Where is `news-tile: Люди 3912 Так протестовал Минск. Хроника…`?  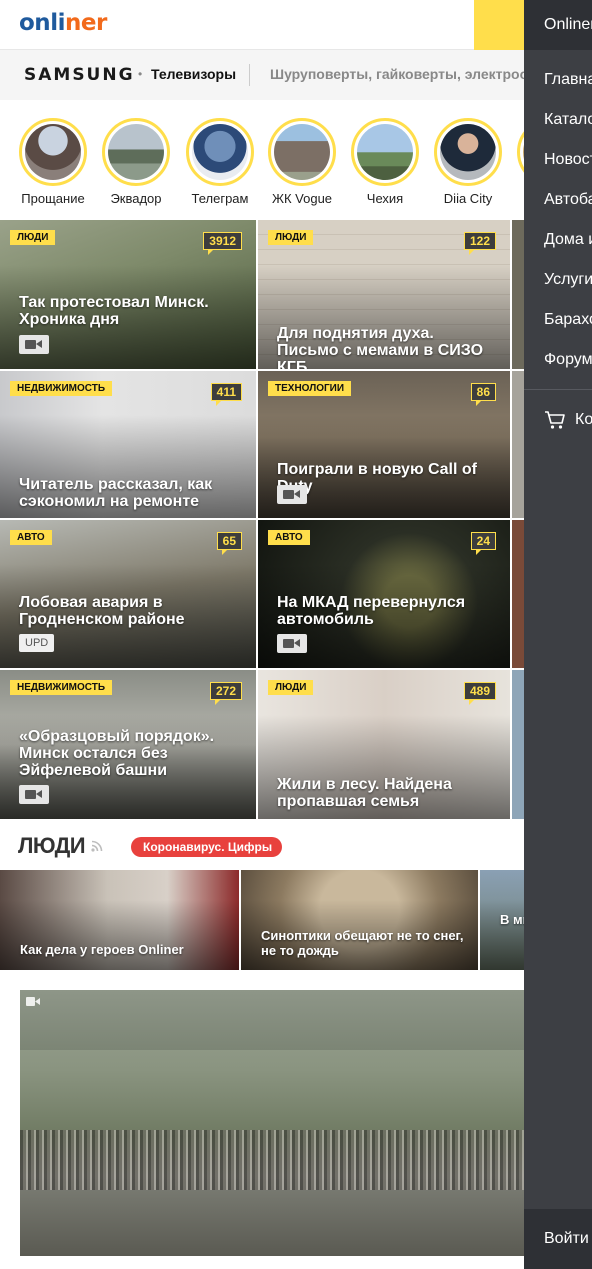
news-tile: Люди 3912 Так протестовал Минск. Хроника… is located at coordinates (128, 294).